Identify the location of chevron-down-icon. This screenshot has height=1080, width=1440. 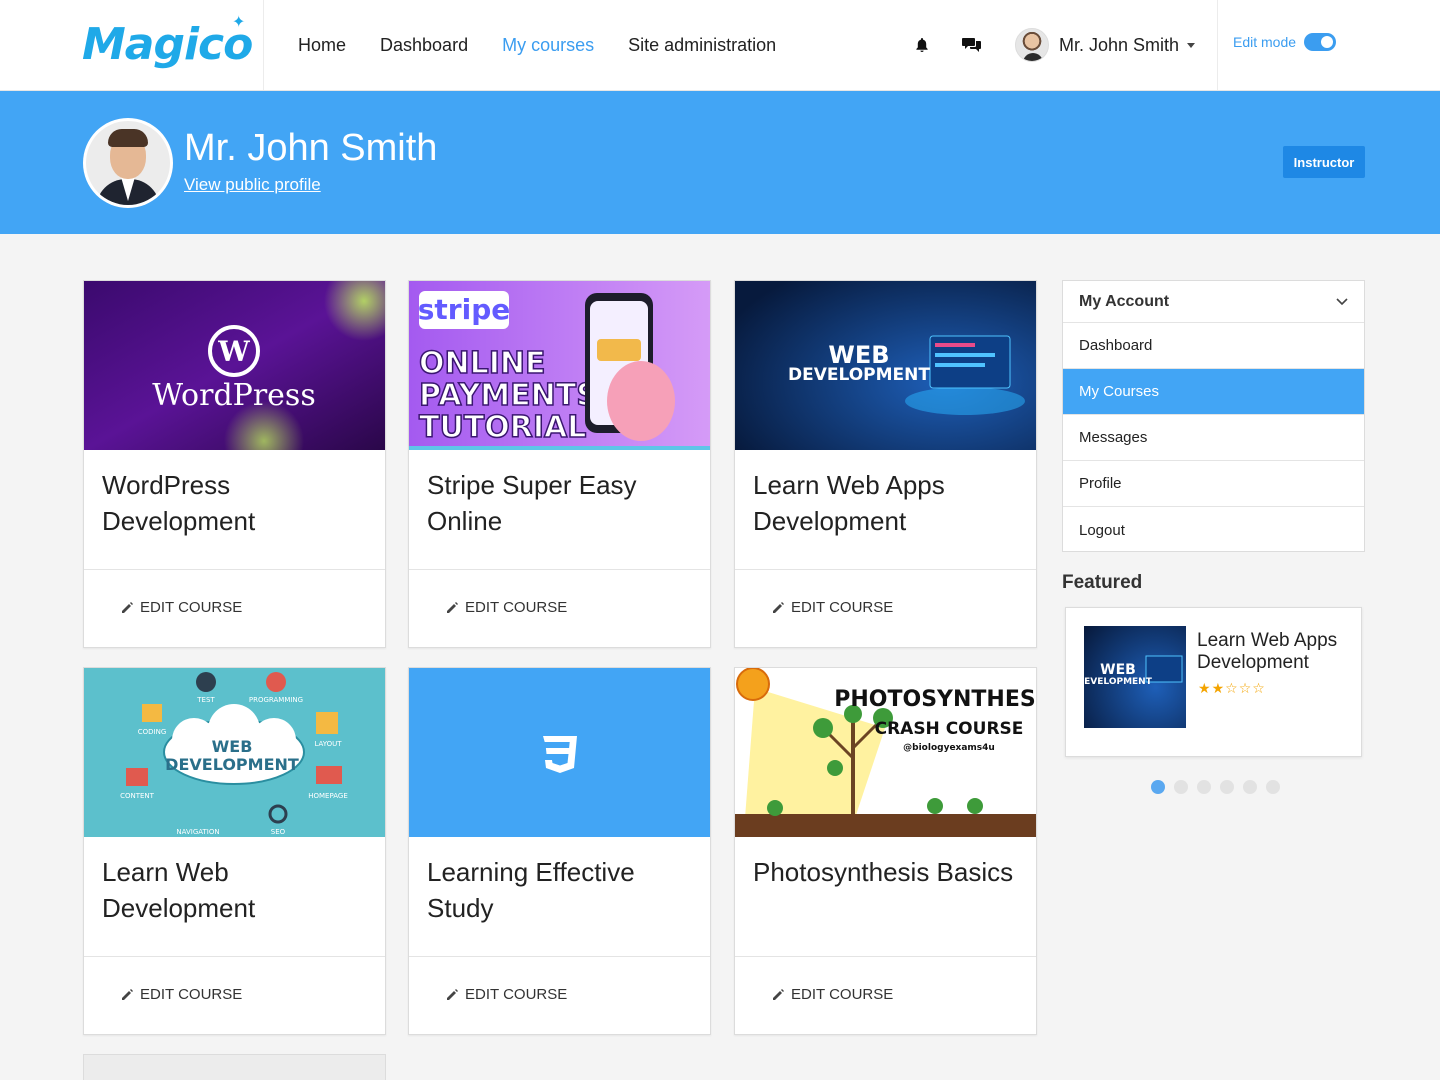
(1342, 301).